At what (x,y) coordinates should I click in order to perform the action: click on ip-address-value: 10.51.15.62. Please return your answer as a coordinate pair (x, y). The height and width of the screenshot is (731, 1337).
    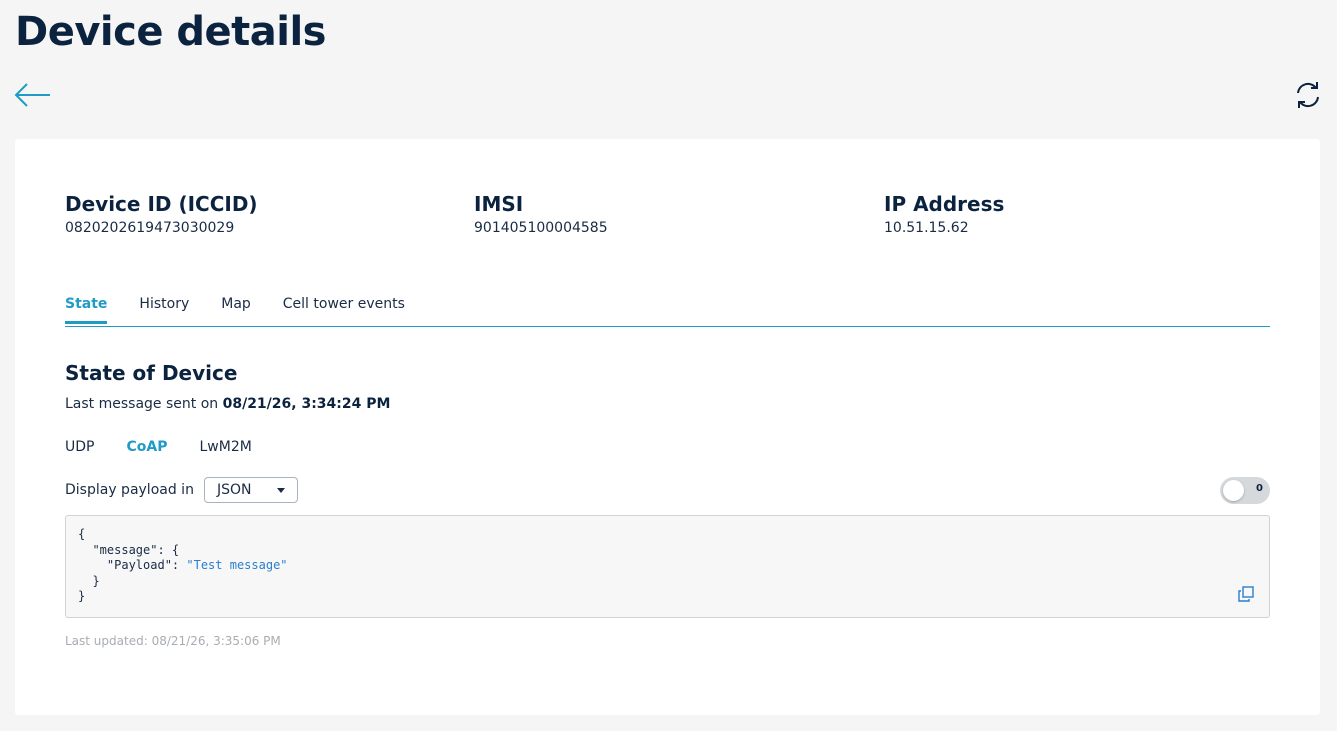
    Looking at the image, I should click on (926, 228).